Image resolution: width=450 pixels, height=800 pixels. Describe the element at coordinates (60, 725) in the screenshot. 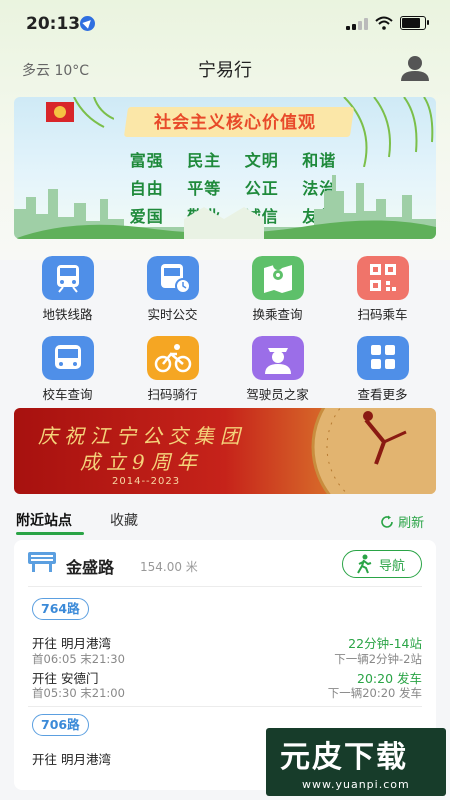

I see `route-badge: 706路` at that location.